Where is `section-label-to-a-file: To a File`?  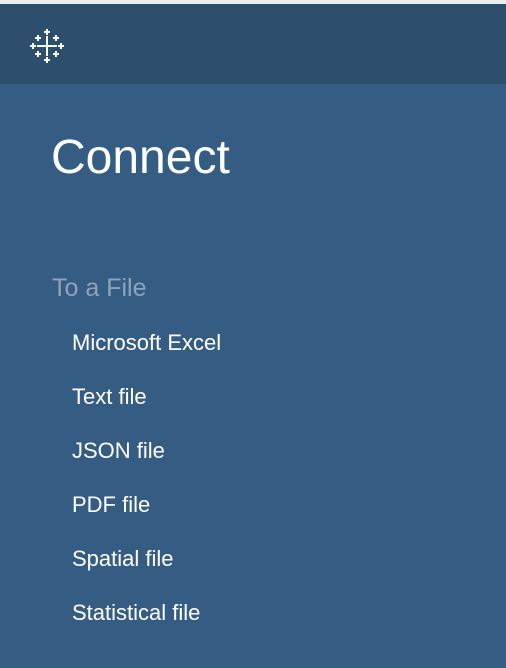 section-label-to-a-file: To a File is located at coordinates (99, 288).